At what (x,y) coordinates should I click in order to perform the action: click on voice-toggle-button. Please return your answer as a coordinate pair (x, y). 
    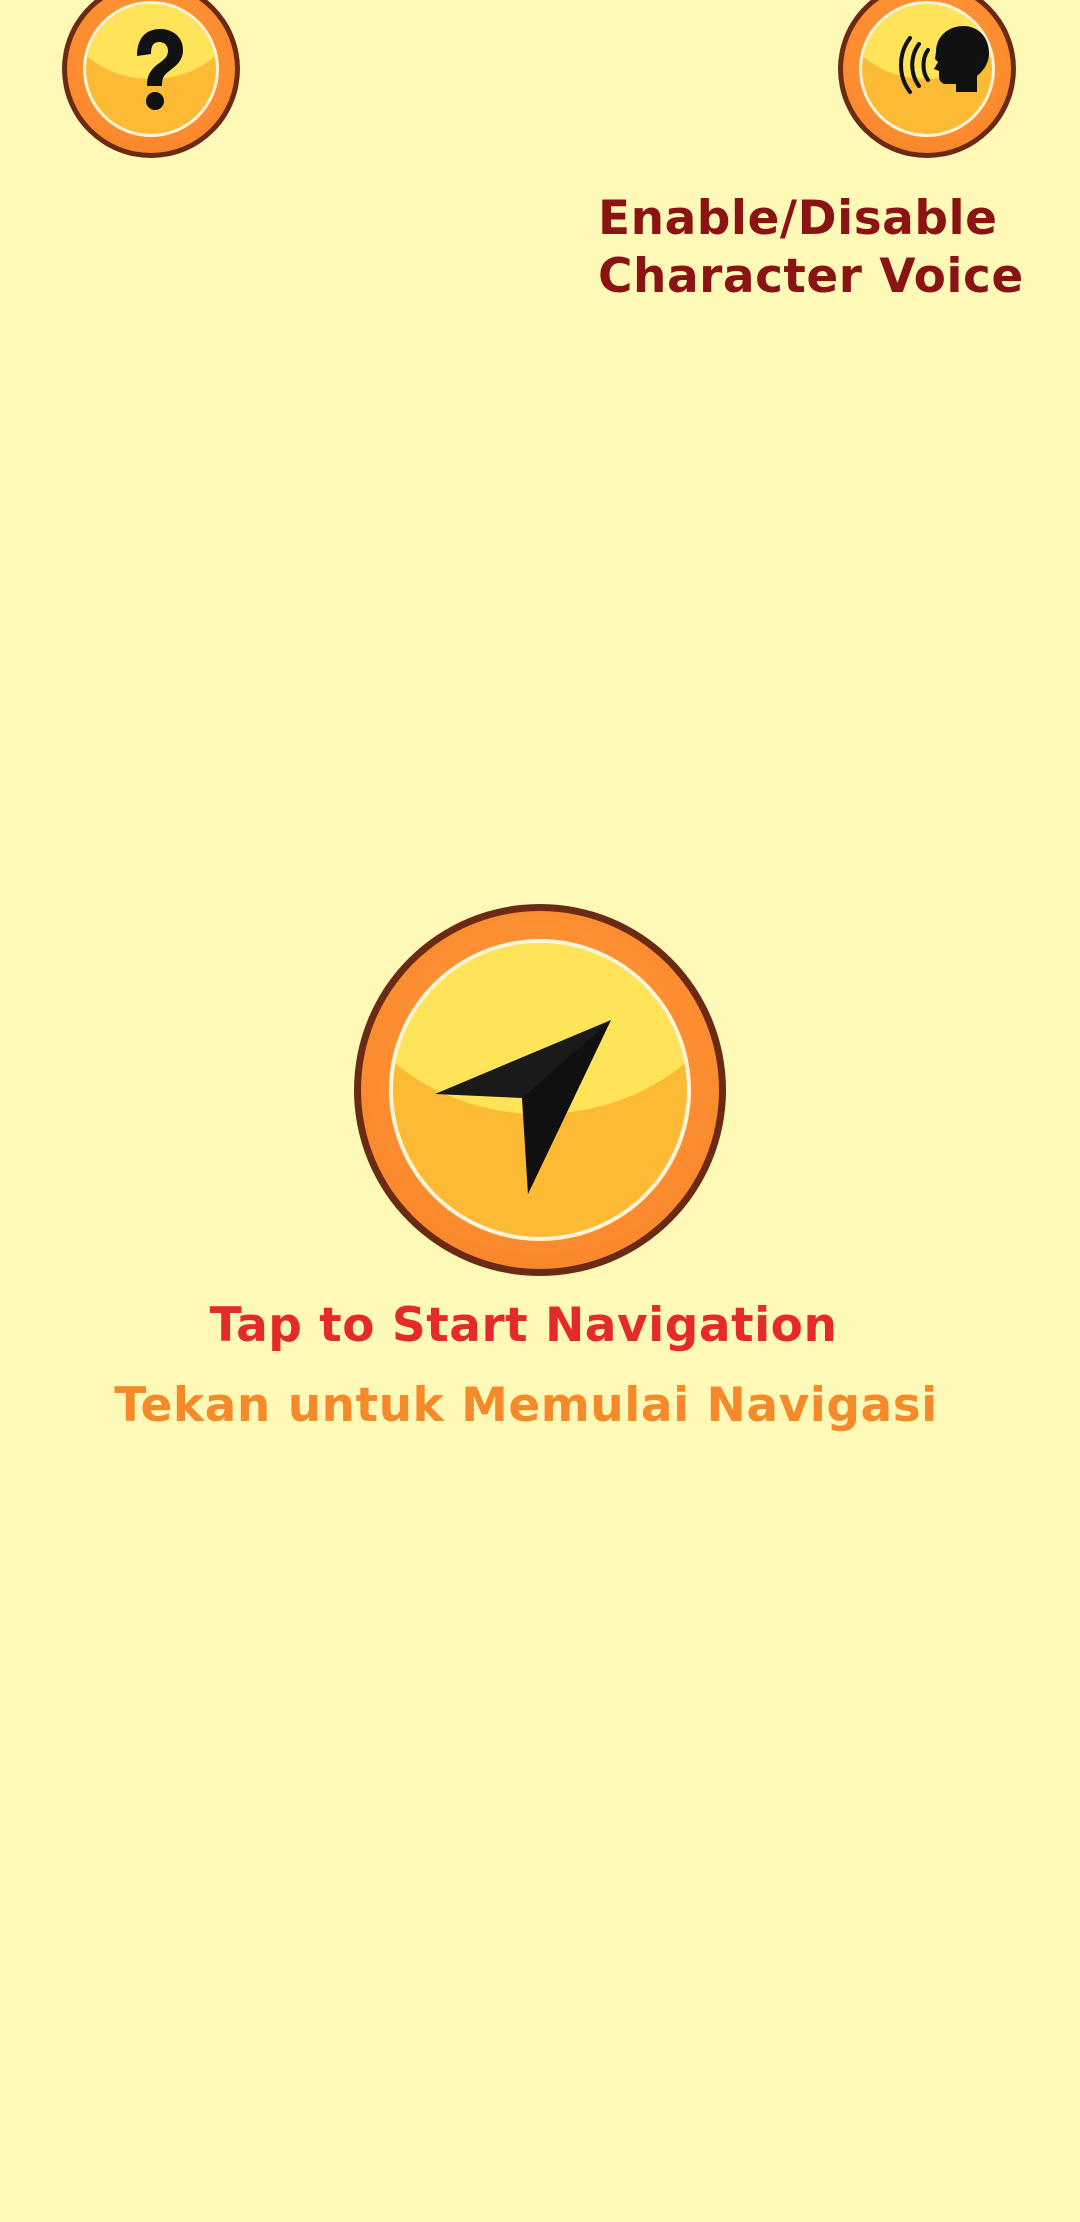
    Looking at the image, I should click on (927, 79).